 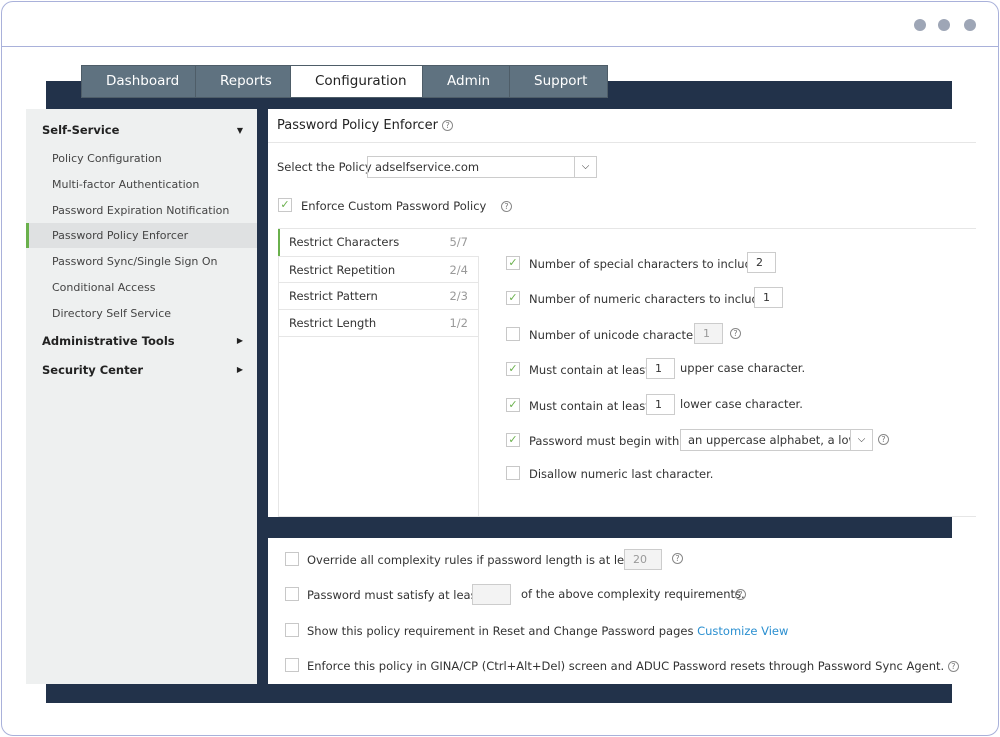 What do you see at coordinates (647, 299) in the screenshot?
I see `numeric-chars-label: Number of numeric characters to include` at bounding box center [647, 299].